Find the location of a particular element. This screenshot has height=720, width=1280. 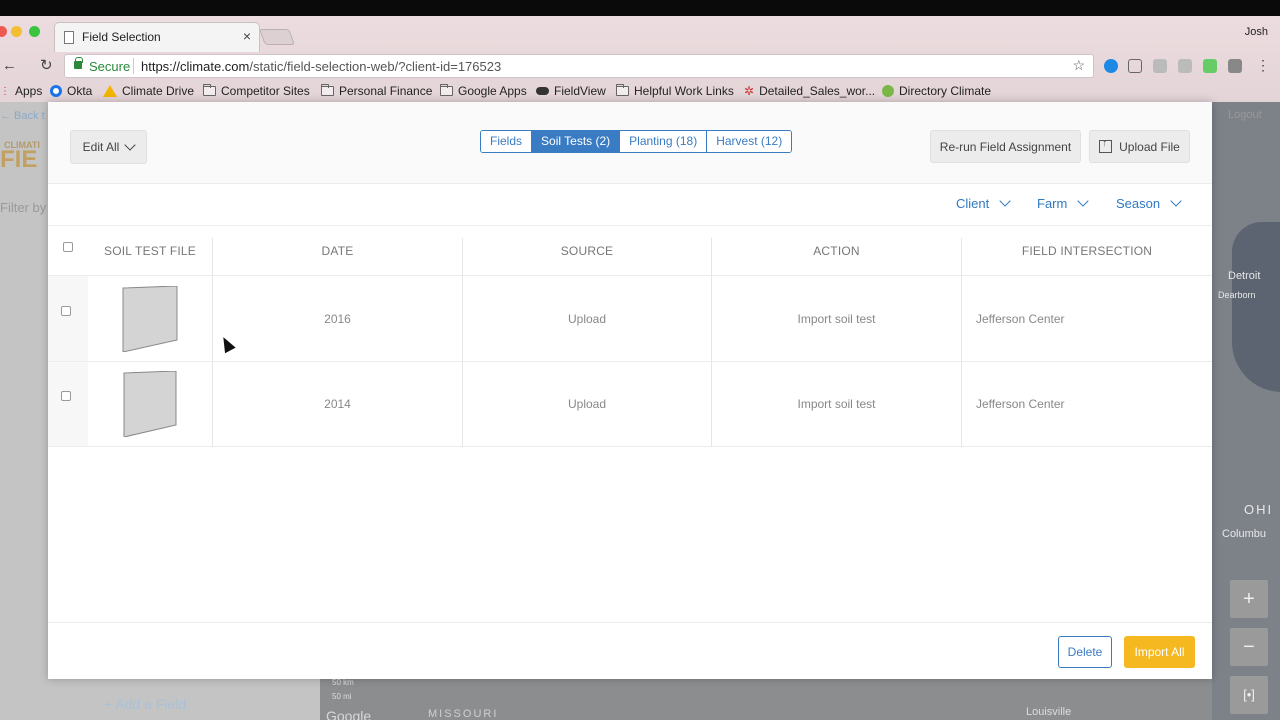

tab-planting: Planting (18) is located at coordinates (663, 141).